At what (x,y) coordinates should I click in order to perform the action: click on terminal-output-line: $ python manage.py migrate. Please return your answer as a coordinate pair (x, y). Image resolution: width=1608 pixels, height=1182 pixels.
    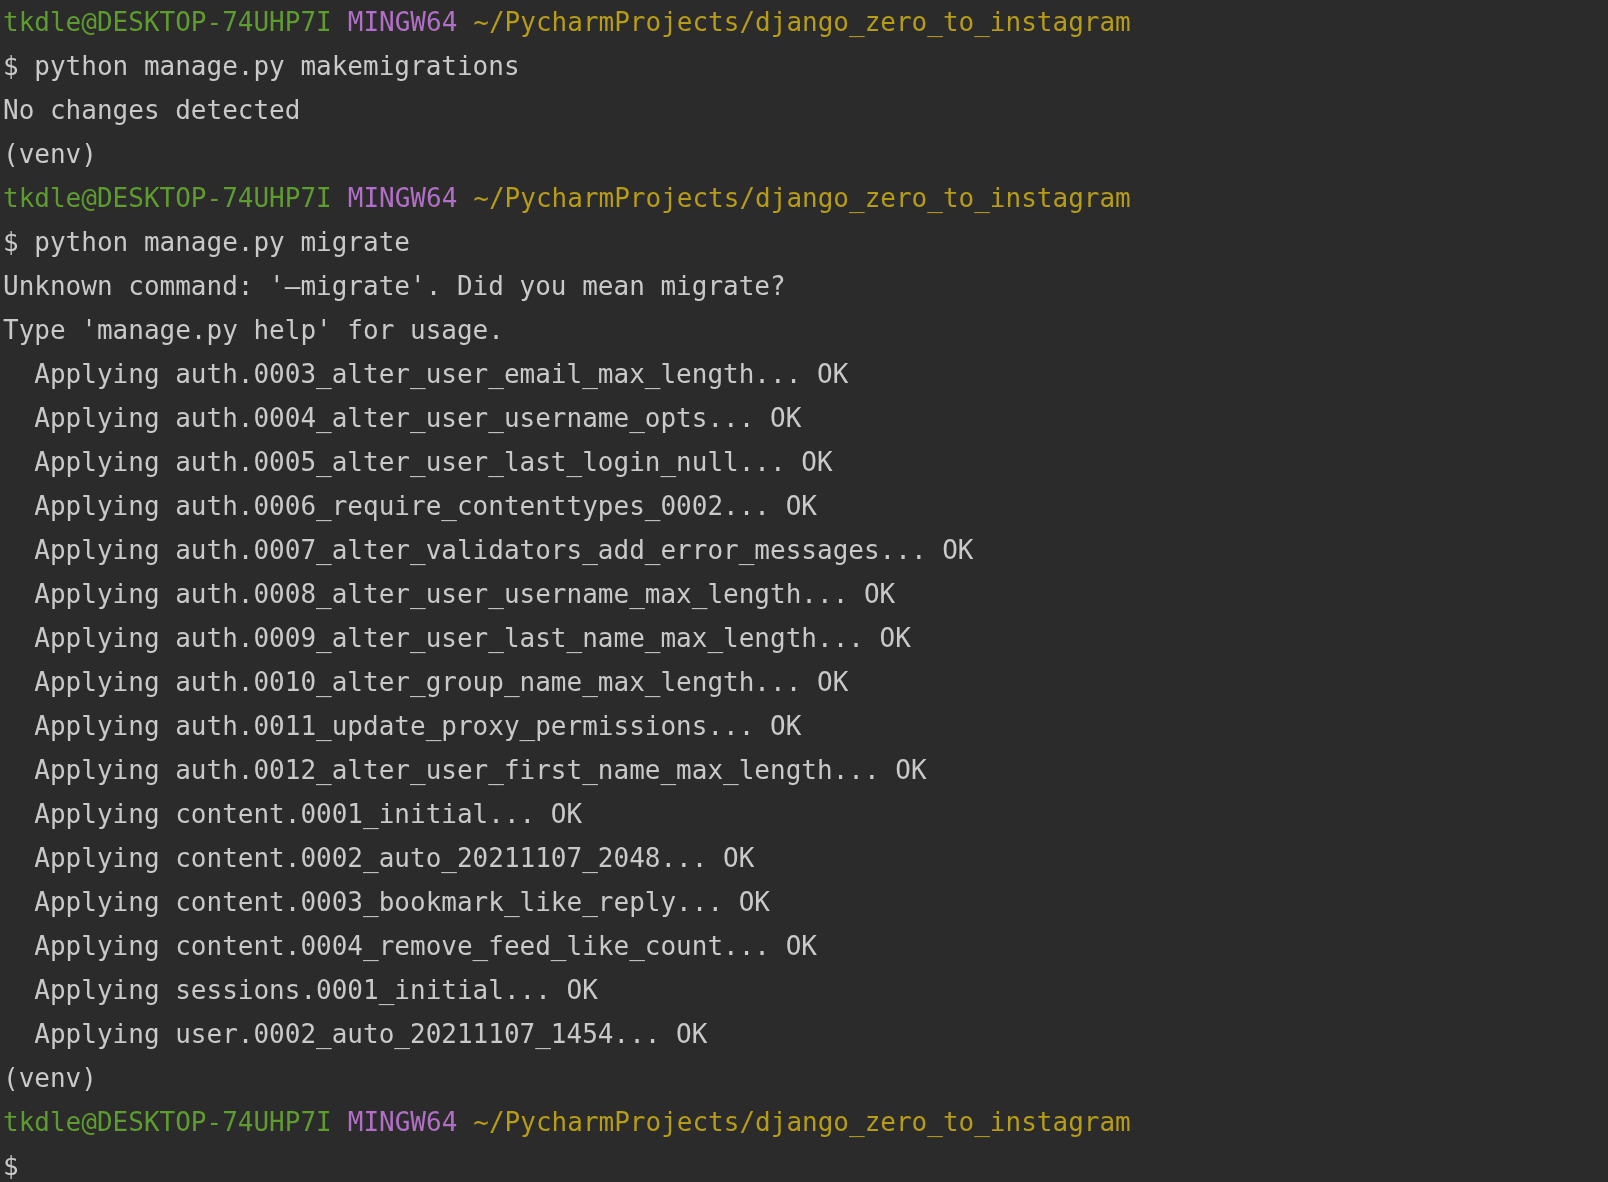
    Looking at the image, I should click on (206, 242).